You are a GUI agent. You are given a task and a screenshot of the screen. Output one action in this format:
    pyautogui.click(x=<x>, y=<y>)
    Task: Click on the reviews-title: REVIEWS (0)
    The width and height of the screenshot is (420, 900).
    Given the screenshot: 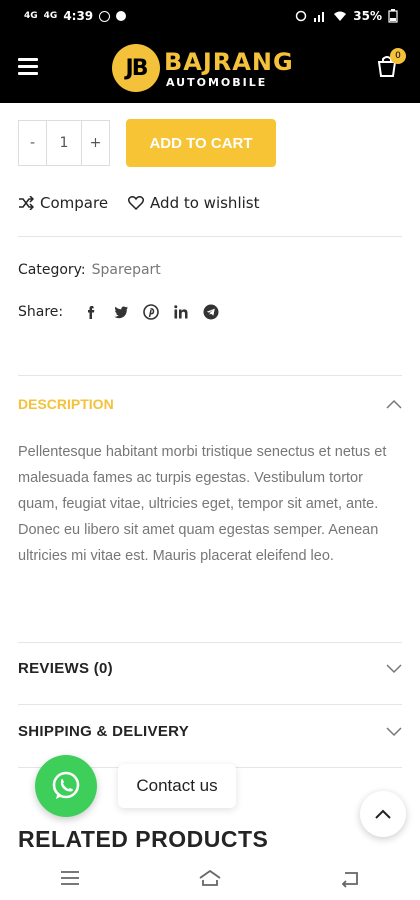 What is the action you would take?
    pyautogui.click(x=65, y=668)
    